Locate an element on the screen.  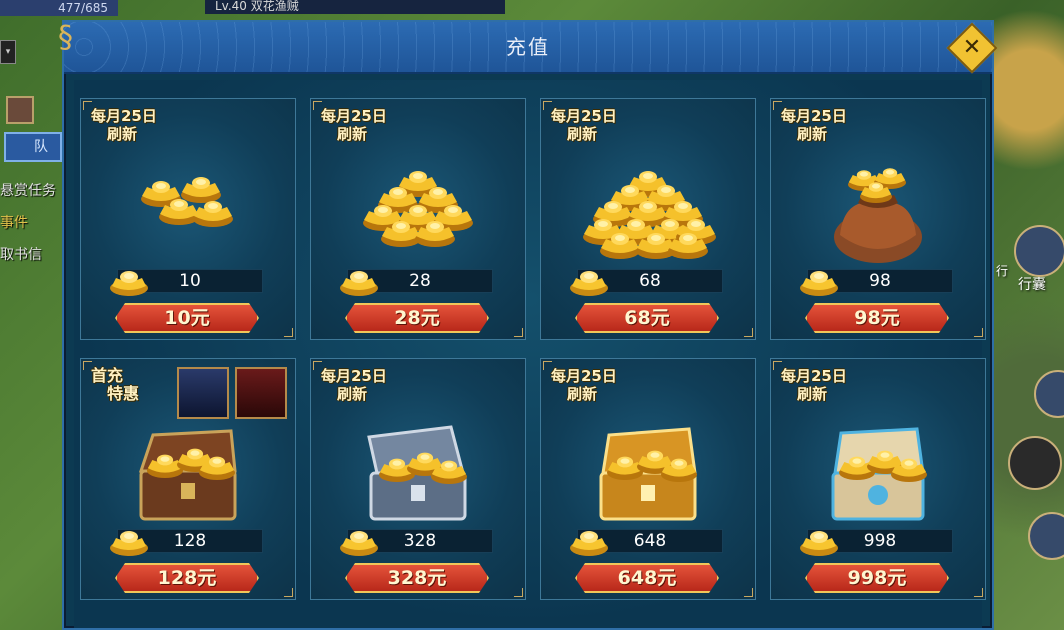
bow-icon is located at coordinates (261, 393).